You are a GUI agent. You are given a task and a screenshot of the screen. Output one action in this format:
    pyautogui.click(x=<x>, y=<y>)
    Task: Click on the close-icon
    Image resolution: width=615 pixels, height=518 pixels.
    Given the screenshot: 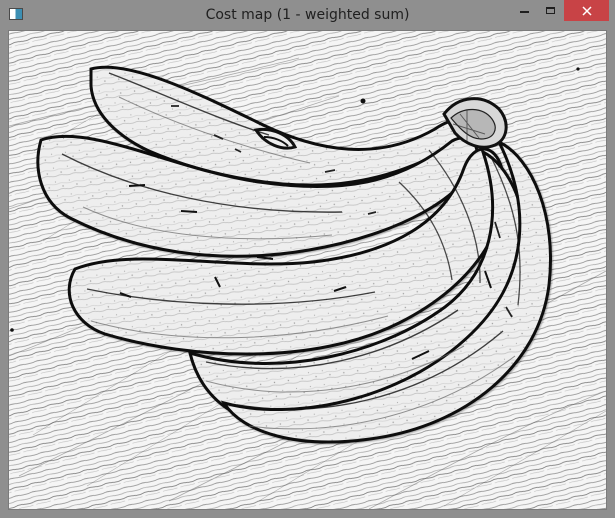 What is the action you would take?
    pyautogui.click(x=586, y=10)
    